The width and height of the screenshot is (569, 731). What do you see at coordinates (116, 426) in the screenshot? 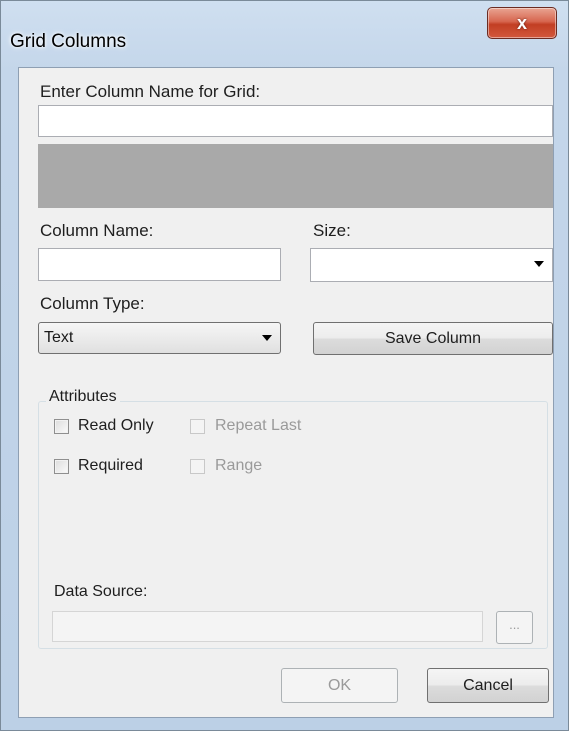
I see `read-only-label: Read Only` at bounding box center [116, 426].